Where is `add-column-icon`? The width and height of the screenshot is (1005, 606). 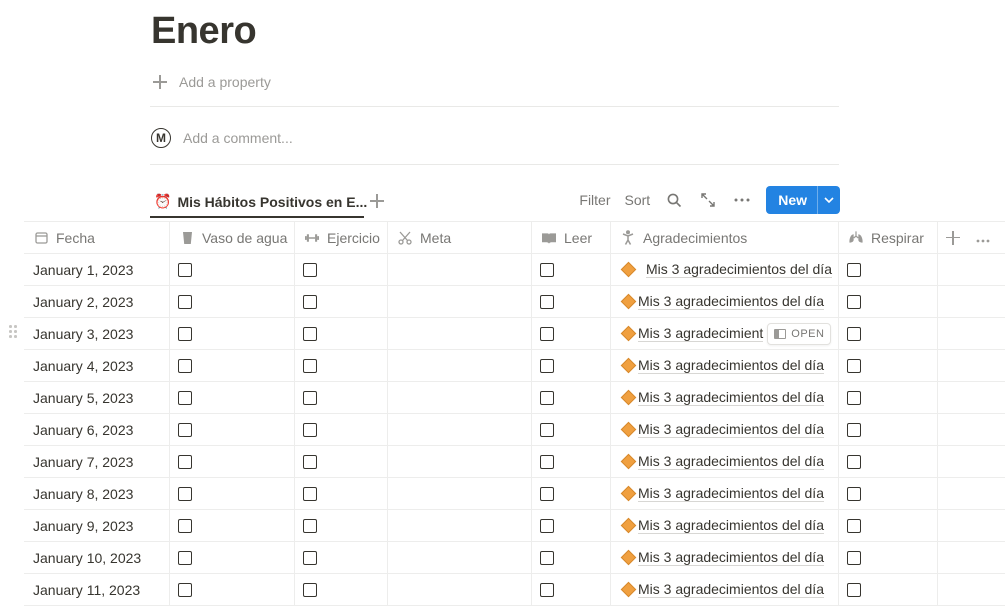 add-column-icon is located at coordinates (953, 238).